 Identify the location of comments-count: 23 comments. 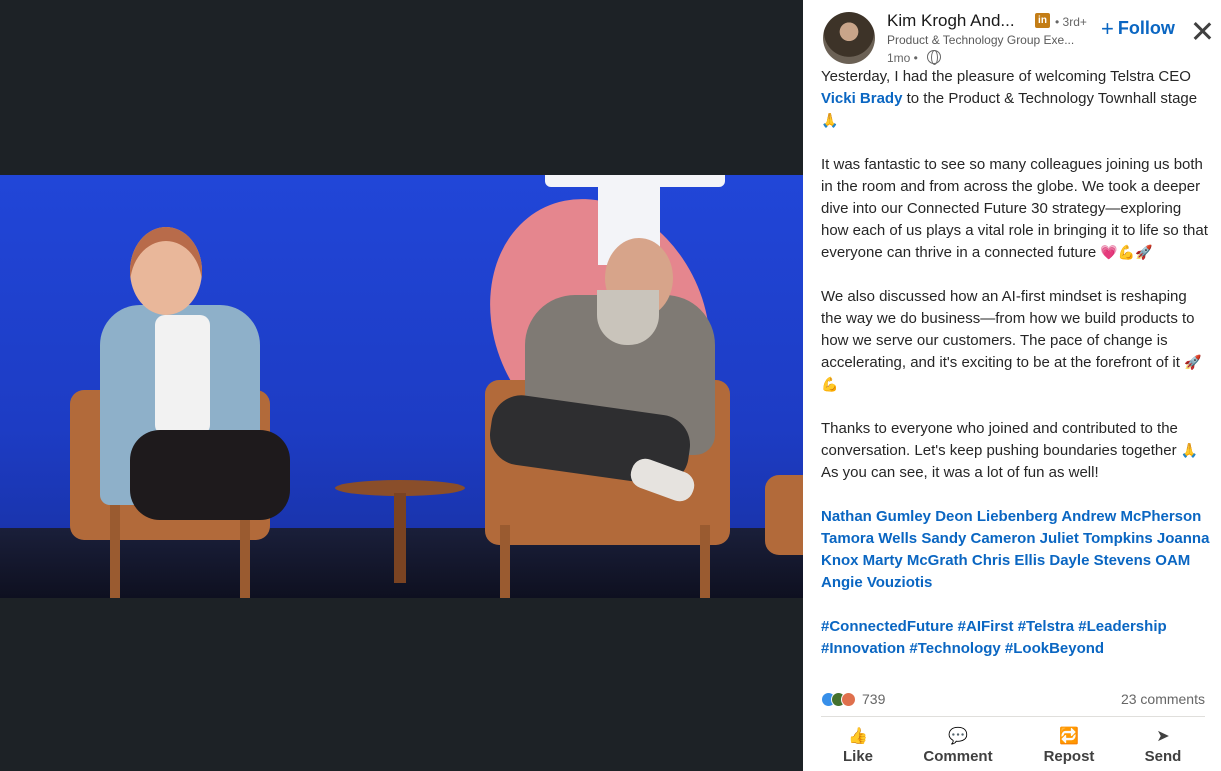
(1163, 699).